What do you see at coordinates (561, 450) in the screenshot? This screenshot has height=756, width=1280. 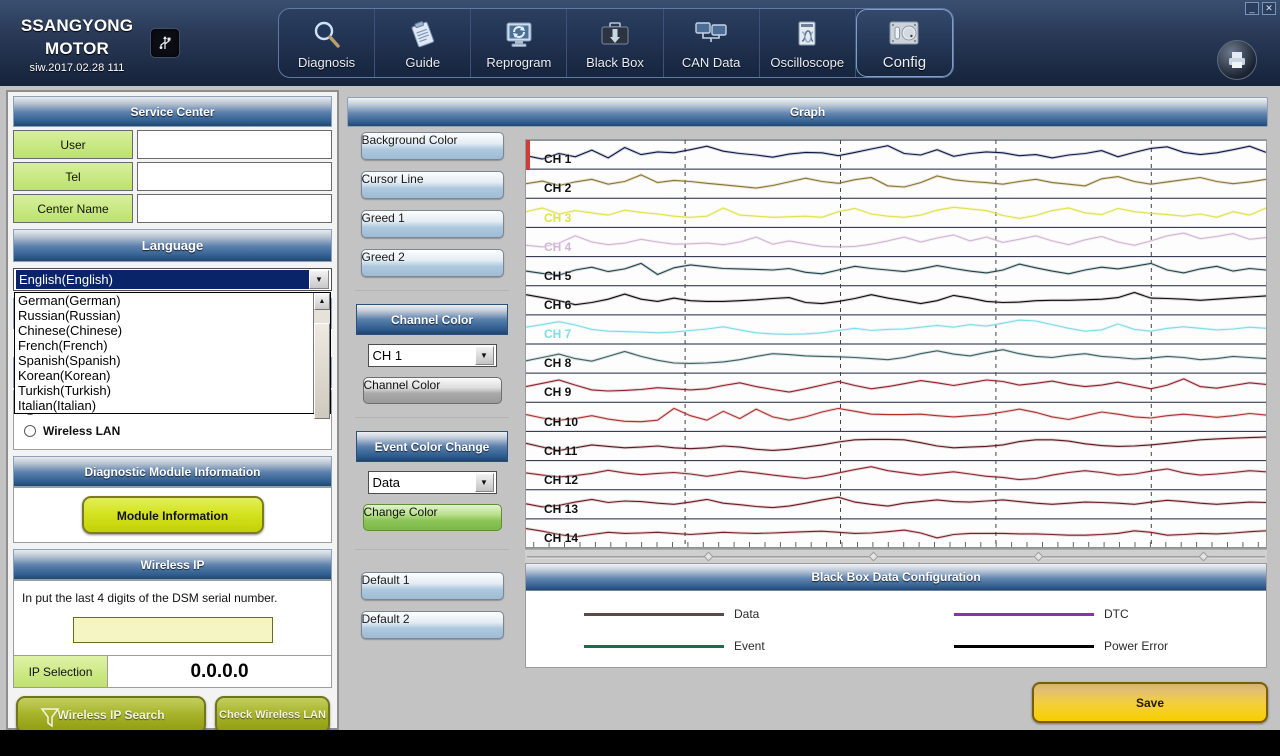 I see `channel-label: CH 11` at bounding box center [561, 450].